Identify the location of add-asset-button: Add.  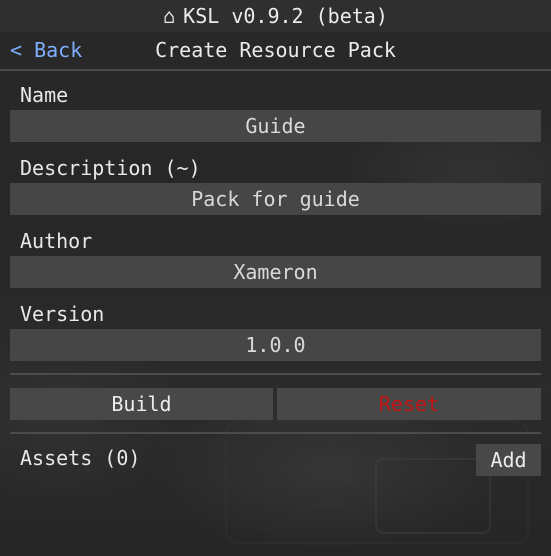
(508, 460).